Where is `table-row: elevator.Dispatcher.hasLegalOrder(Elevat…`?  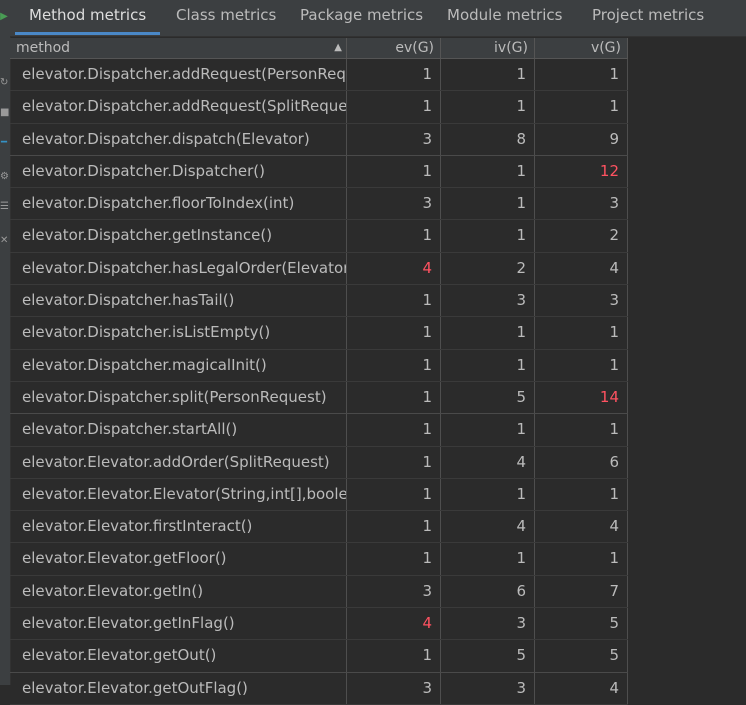 table-row: elevator.Dispatcher.hasLegalOrder(Elevat… is located at coordinates (319, 269).